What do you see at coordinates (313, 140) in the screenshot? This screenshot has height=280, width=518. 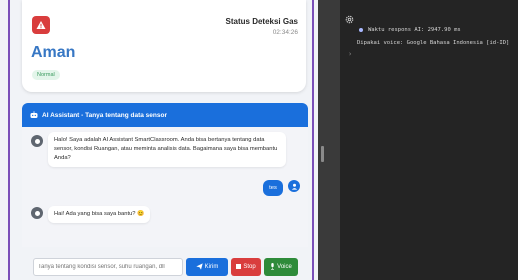 I see `phone-frame-right` at bounding box center [313, 140].